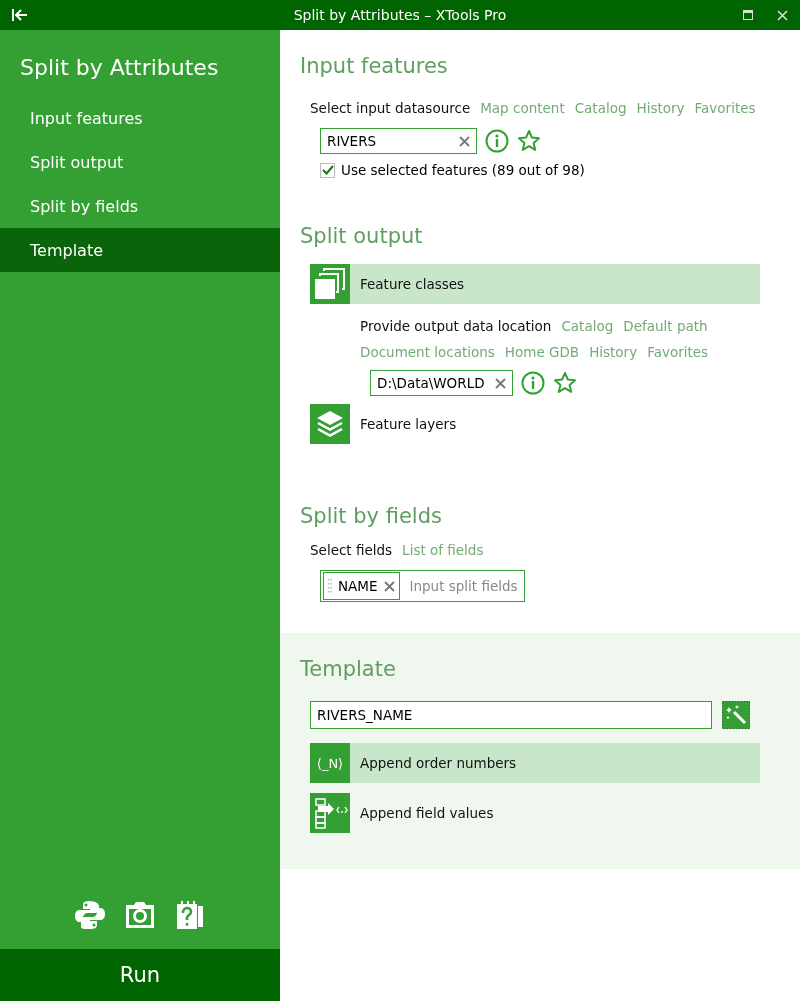 The height and width of the screenshot is (1001, 800). Describe the element at coordinates (736, 715) in the screenshot. I see `magic-wand-icon` at that location.